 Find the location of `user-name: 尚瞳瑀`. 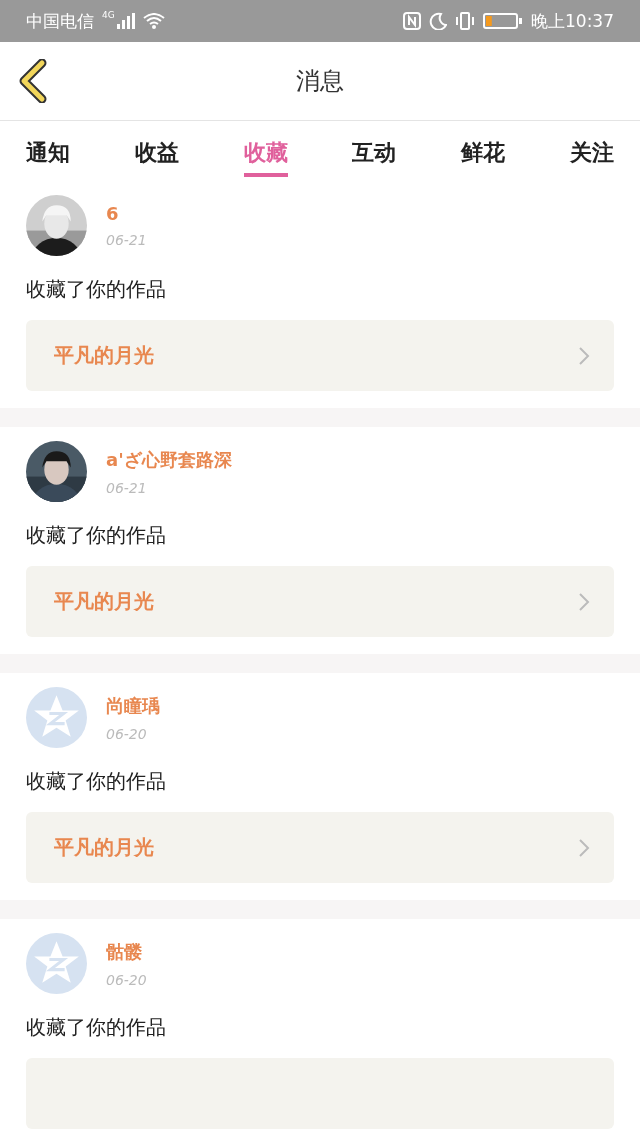

user-name: 尚瞳瑀 is located at coordinates (133, 705).